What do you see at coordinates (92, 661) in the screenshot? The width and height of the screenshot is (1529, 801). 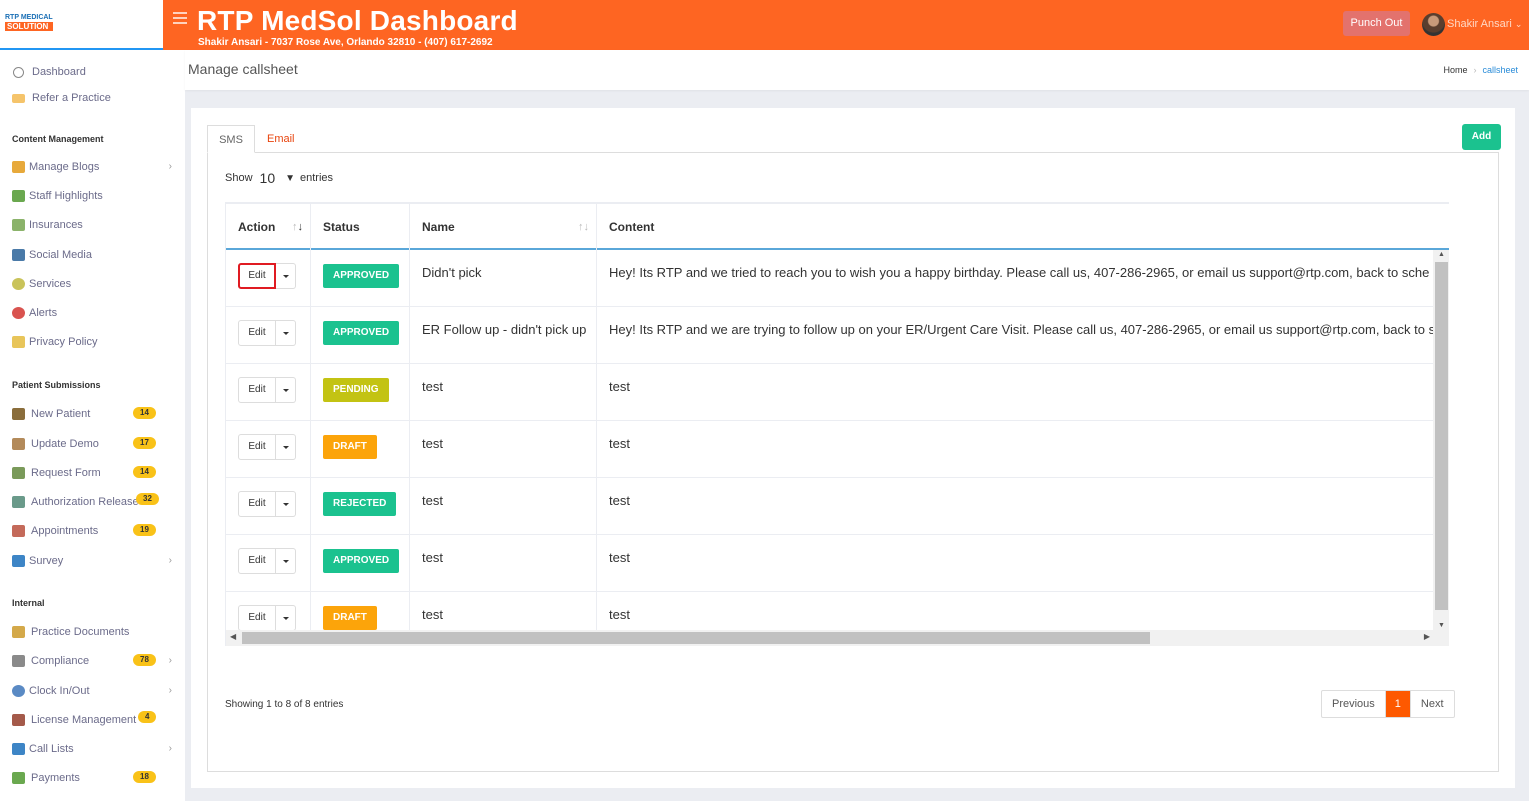 I see `sidebar-item-compliance: Compliance 78 ›` at bounding box center [92, 661].